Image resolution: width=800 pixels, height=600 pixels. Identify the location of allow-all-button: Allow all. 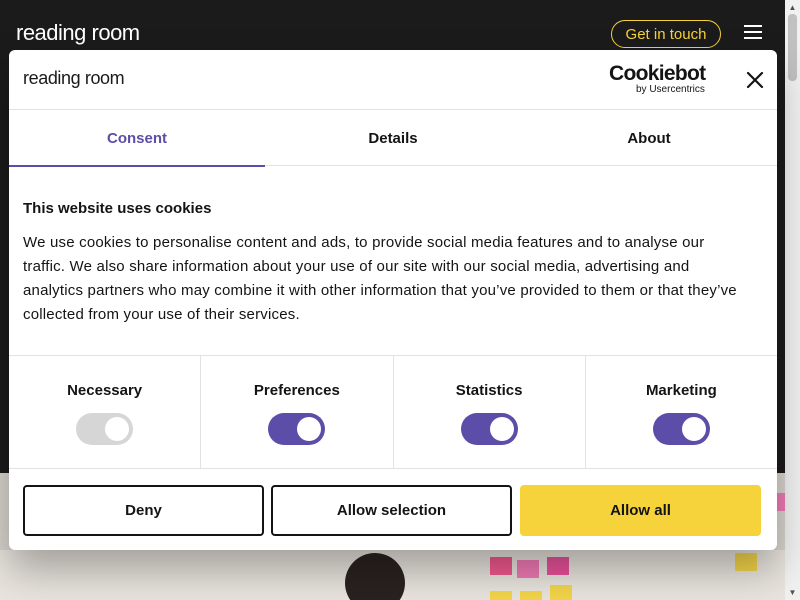
(640, 510).